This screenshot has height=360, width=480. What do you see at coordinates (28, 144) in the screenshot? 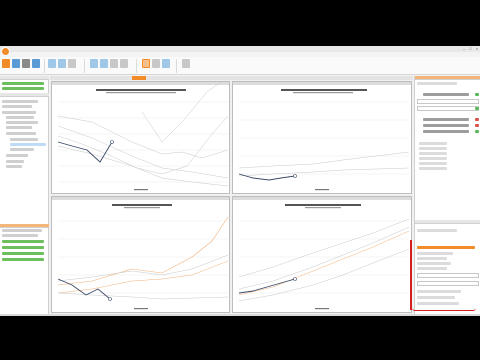
I see `tree-item-selected` at bounding box center [28, 144].